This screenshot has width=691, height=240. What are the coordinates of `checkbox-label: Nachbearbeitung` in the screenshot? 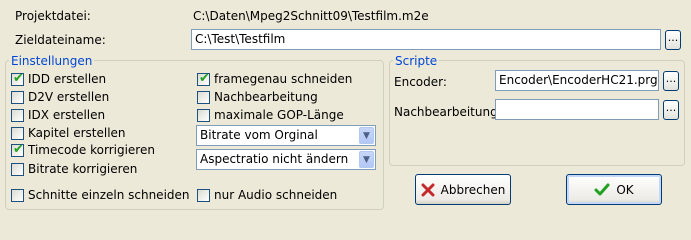 It's located at (266, 97).